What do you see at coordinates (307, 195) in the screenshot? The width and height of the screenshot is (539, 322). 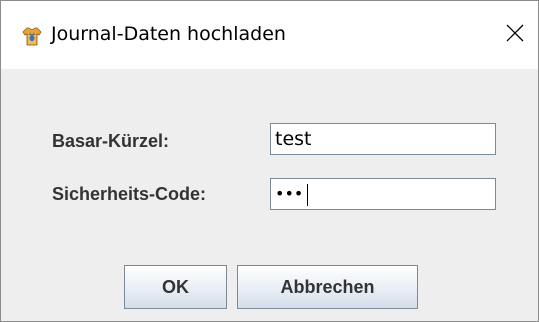 I see `text-caret` at bounding box center [307, 195].